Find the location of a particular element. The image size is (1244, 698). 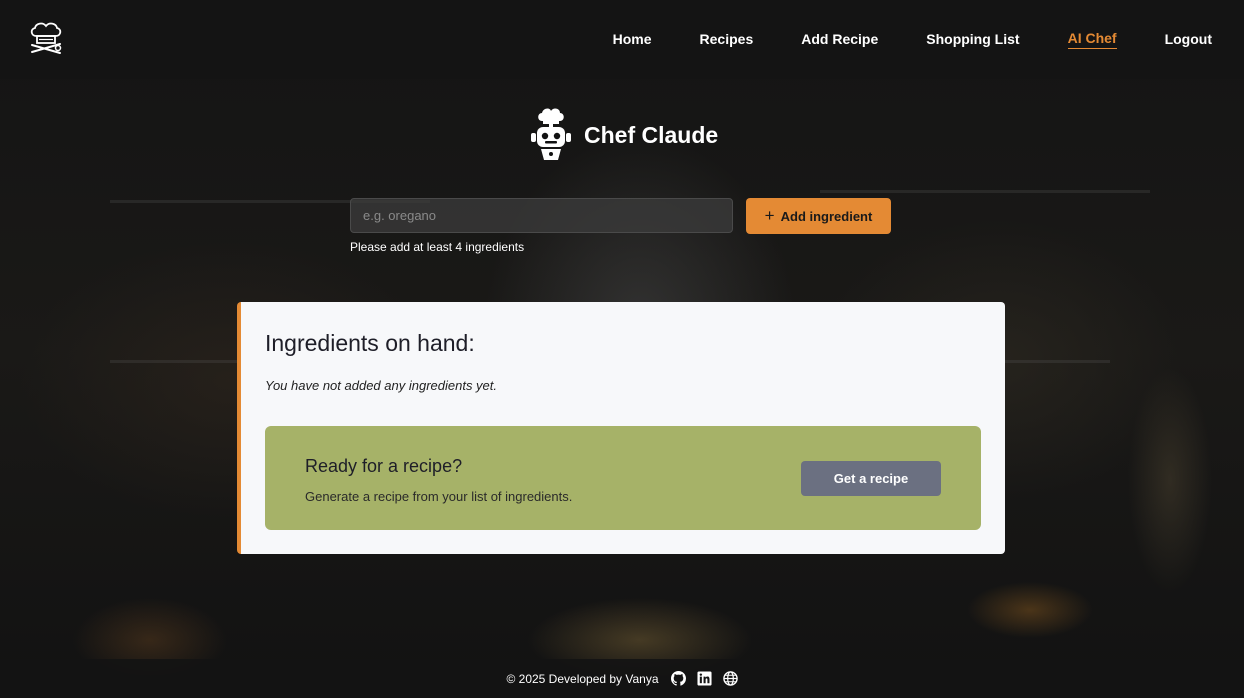

chef-hat-logo is located at coordinates (46, 39).